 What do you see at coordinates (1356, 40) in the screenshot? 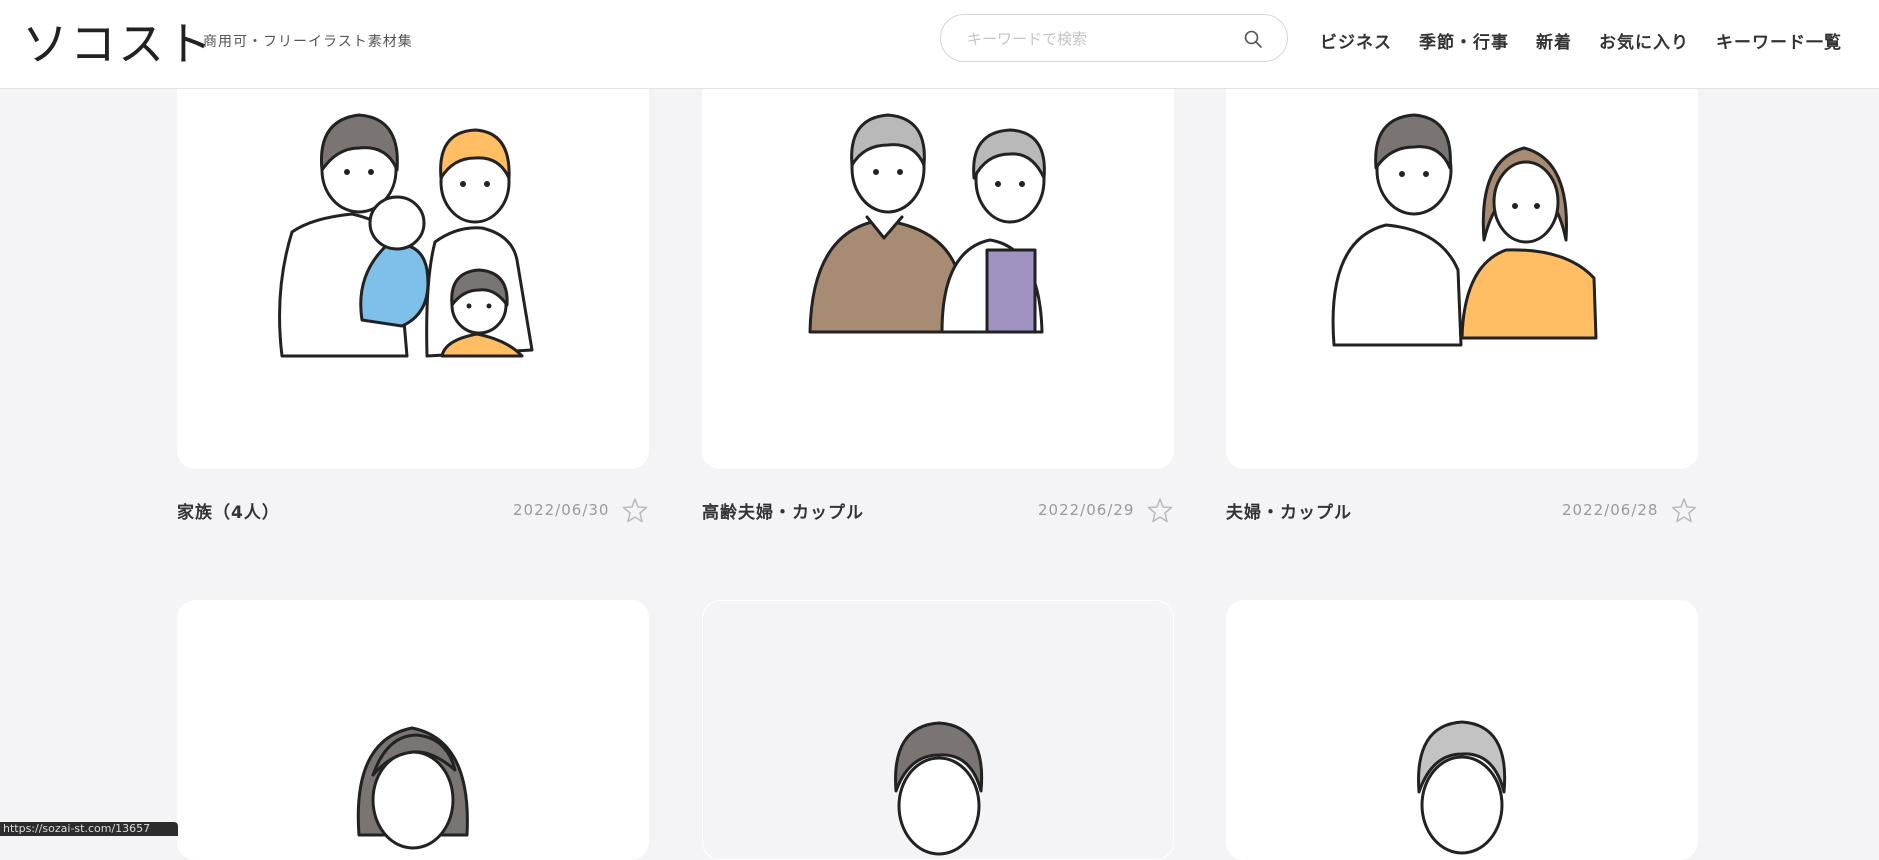
I see `nav-business: ビジネス` at bounding box center [1356, 40].